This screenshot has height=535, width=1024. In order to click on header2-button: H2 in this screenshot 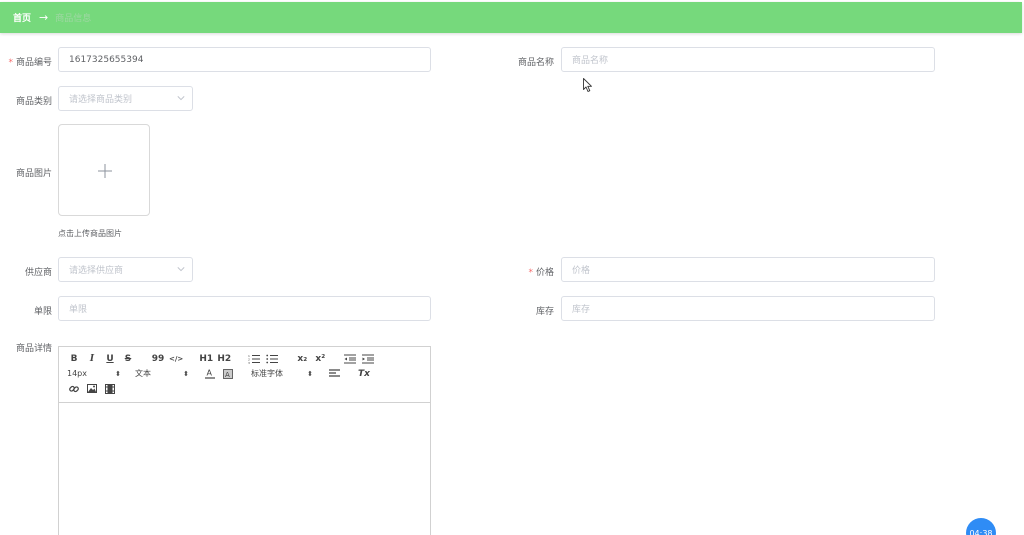, I will do `click(224, 359)`.